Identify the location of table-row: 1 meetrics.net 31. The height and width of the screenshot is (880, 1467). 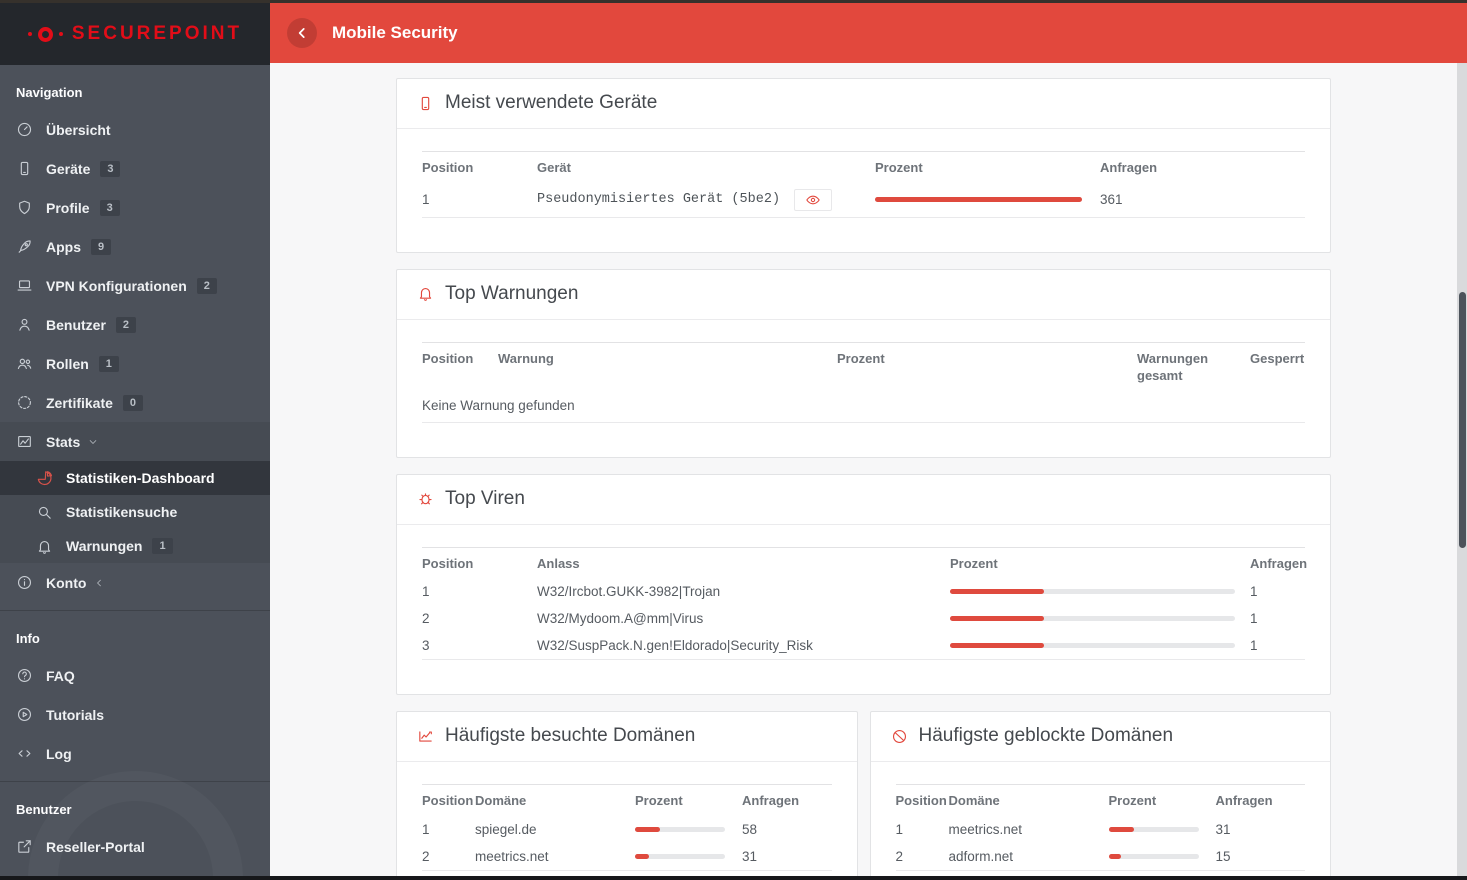
(1101, 829).